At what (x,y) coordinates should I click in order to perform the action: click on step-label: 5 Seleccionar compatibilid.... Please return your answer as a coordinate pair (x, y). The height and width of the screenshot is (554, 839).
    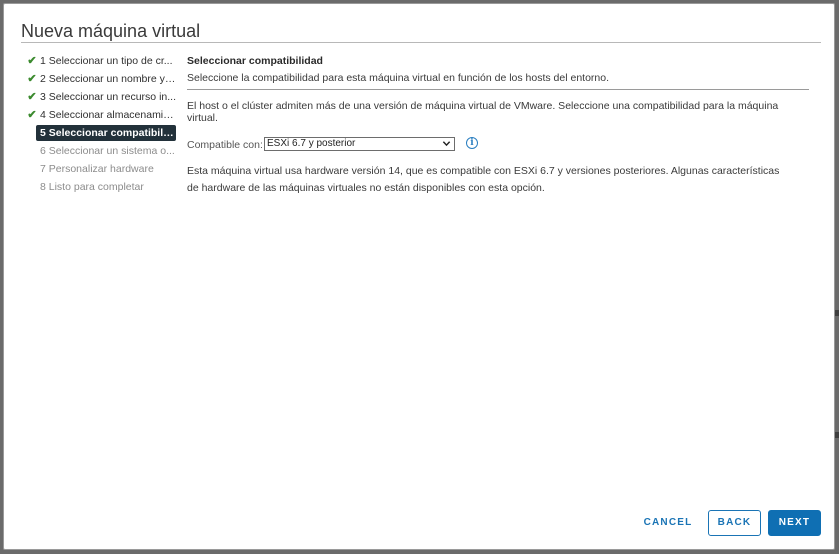
    Looking at the image, I should click on (106, 133).